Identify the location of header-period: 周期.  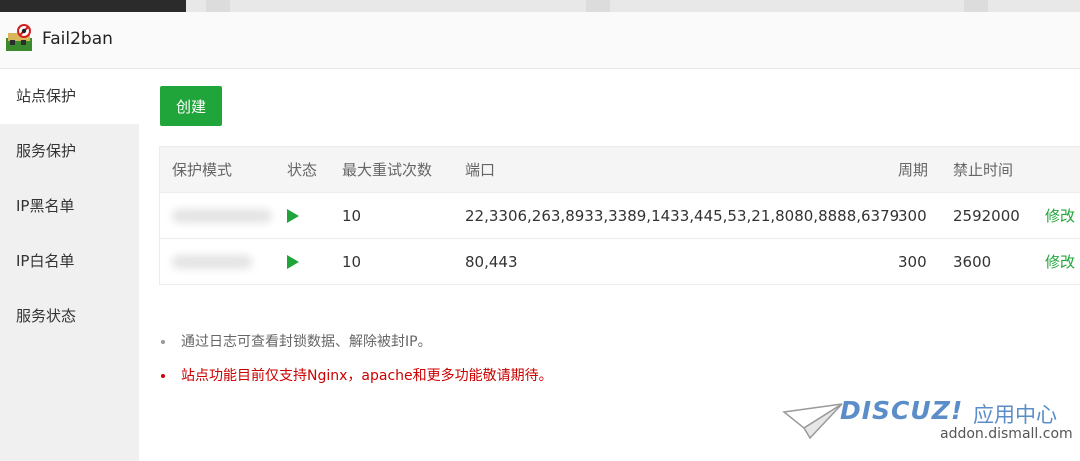
(913, 170).